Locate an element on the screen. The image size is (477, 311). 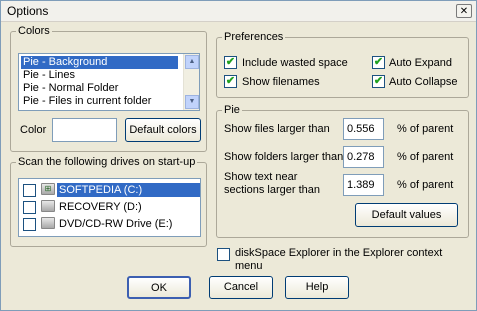
list-item: Pie - Files in current folder is located at coordinates (86, 101).